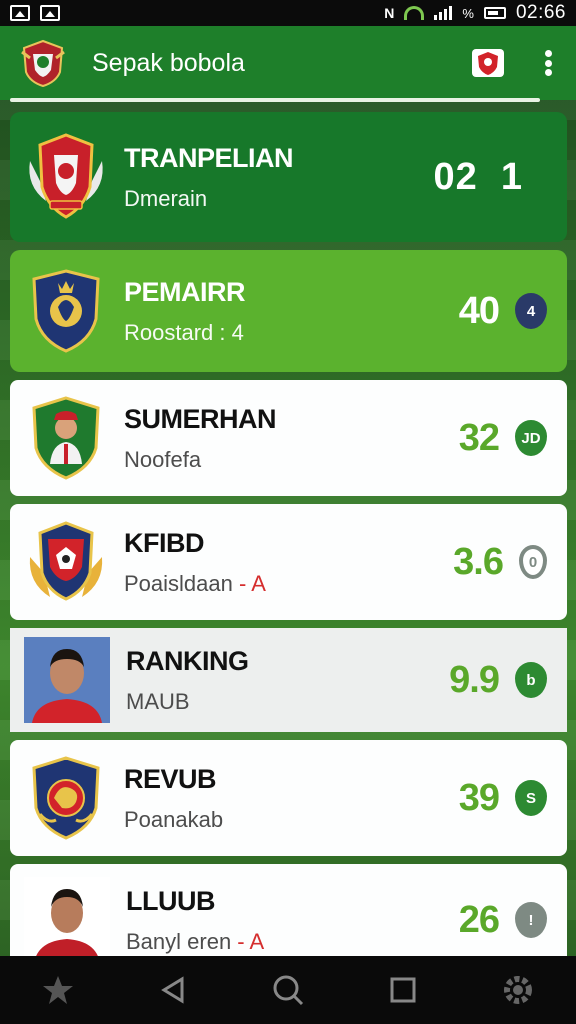  Describe the element at coordinates (403, 990) in the screenshot. I see `recents-icon` at that location.